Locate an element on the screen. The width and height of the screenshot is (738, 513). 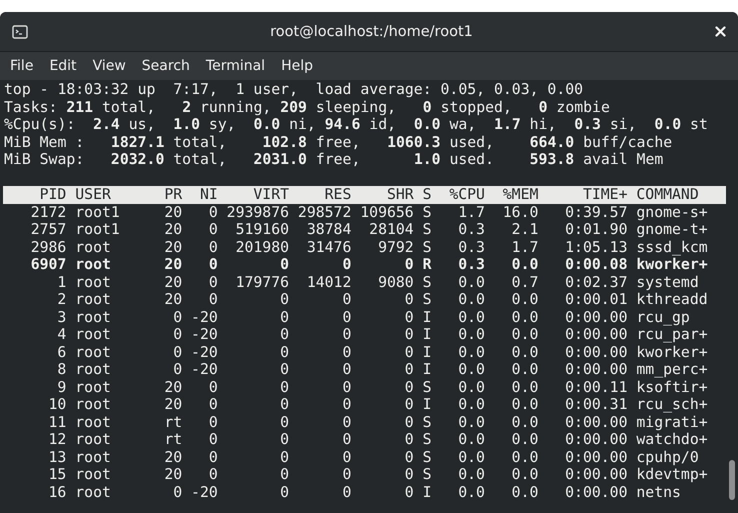
summary-line: MiB Mem : 1827.1 total, 102.8 free, 1060.3 used, 664.0 buff/cache is located at coordinates (338, 142).